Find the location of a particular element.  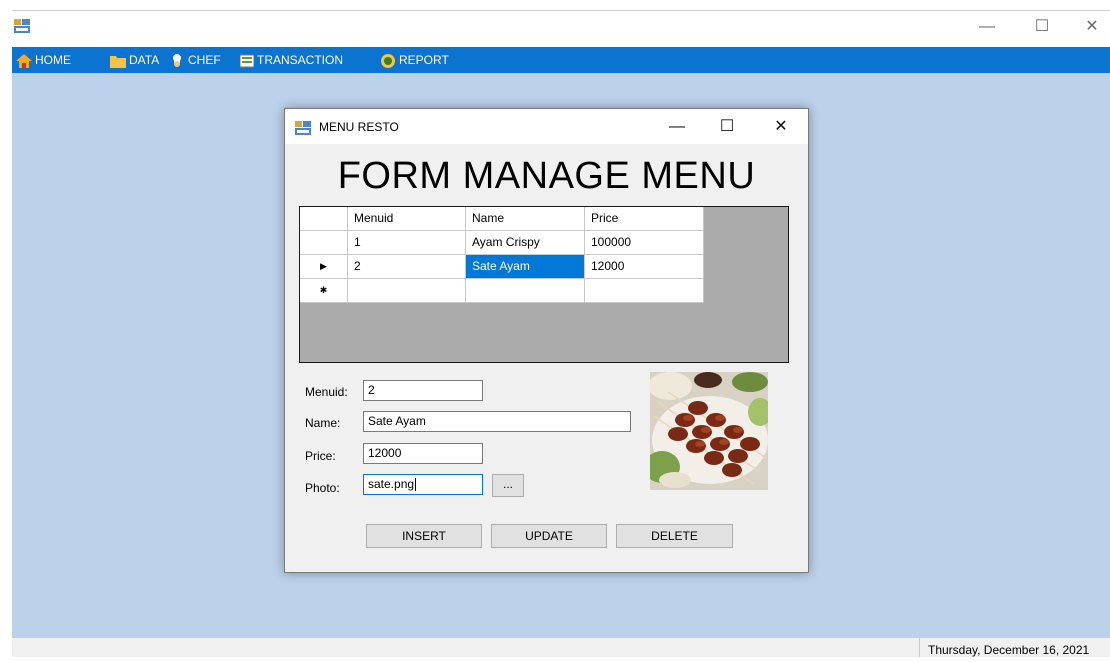

insert-button: INSERT is located at coordinates (424, 536).